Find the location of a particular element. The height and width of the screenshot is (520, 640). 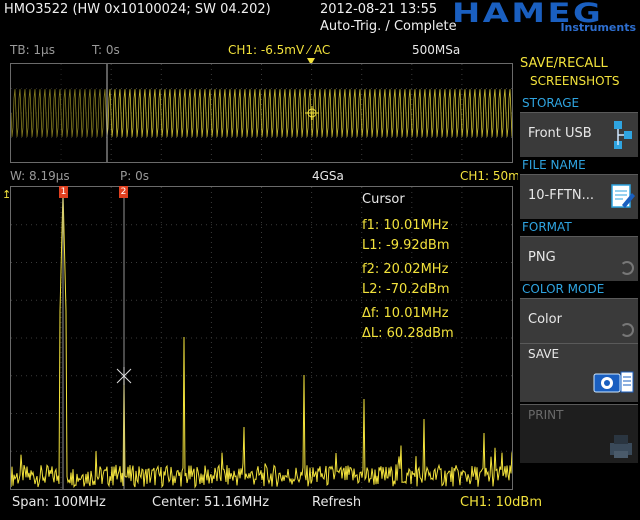

position-label: P: 0s is located at coordinates (134, 176).